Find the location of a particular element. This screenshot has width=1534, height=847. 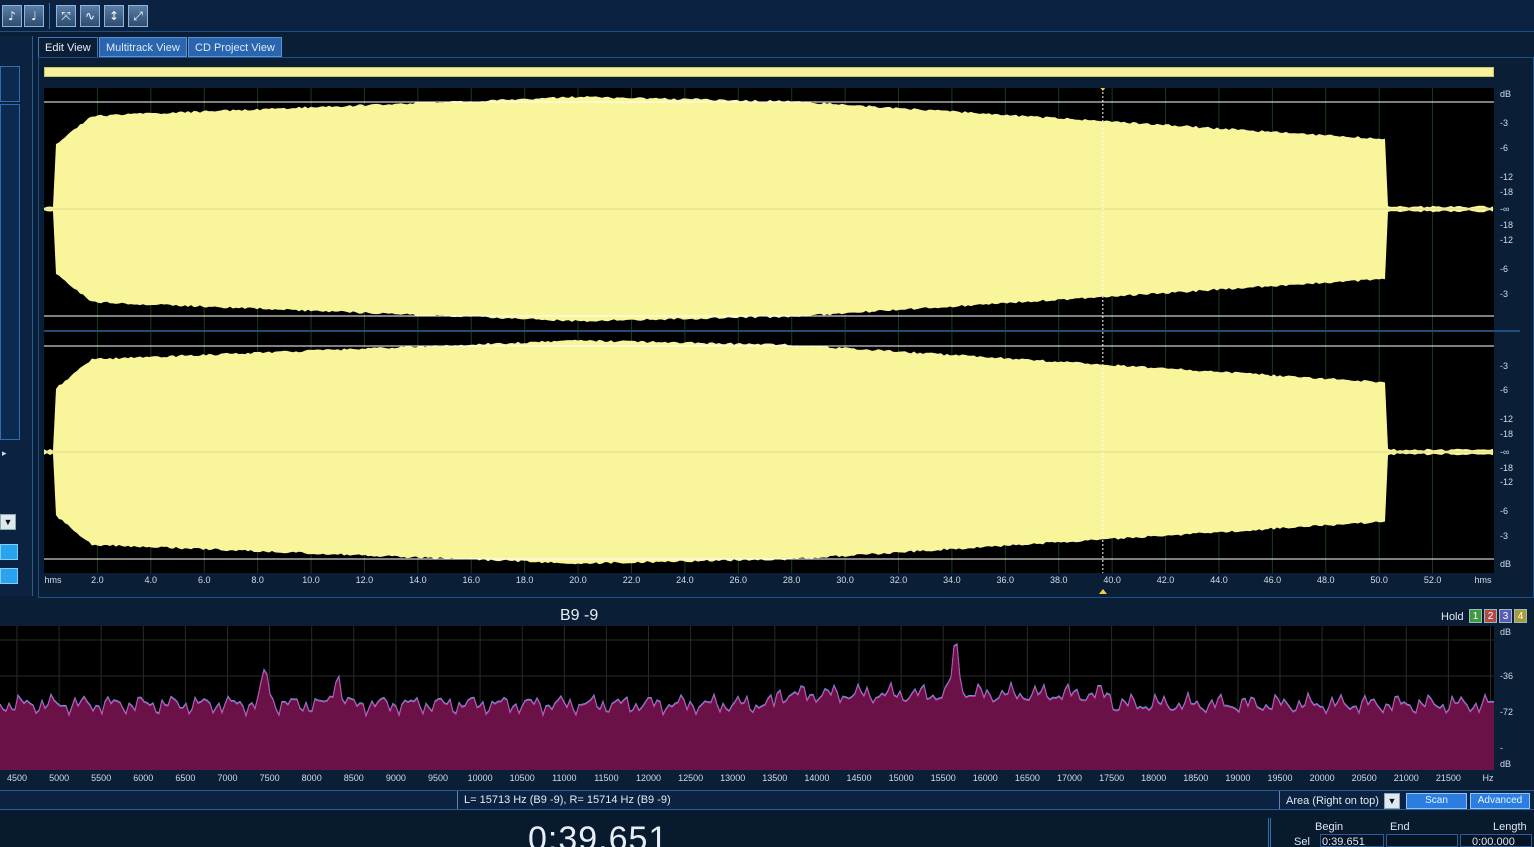

hold-button-1: 1 is located at coordinates (1475, 616).